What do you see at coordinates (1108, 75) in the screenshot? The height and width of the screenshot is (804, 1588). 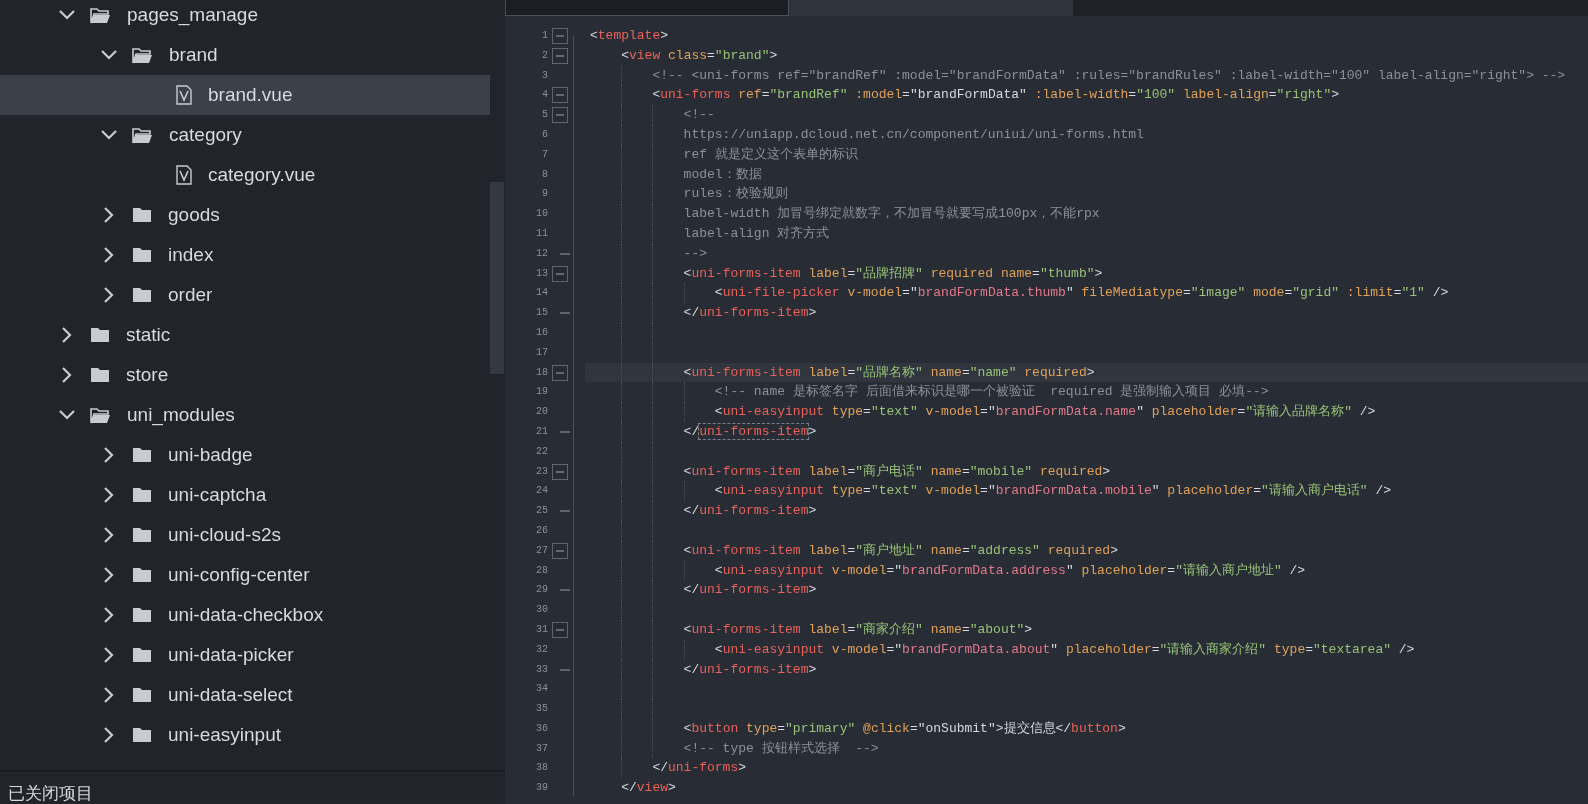 I see `code-line: <!-- <uni-forms ref="brandRef" :model="brandFormData" :rules="brandRules" :label-width="100" label-align="right"> -->` at bounding box center [1108, 75].